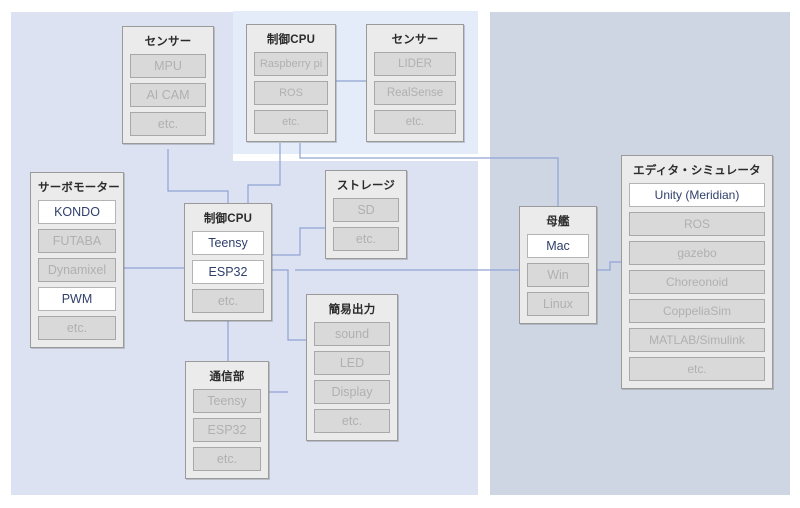 This screenshot has width=800, height=508. I want to click on item-coppeliasim: CoppeliaSim, so click(697, 311).